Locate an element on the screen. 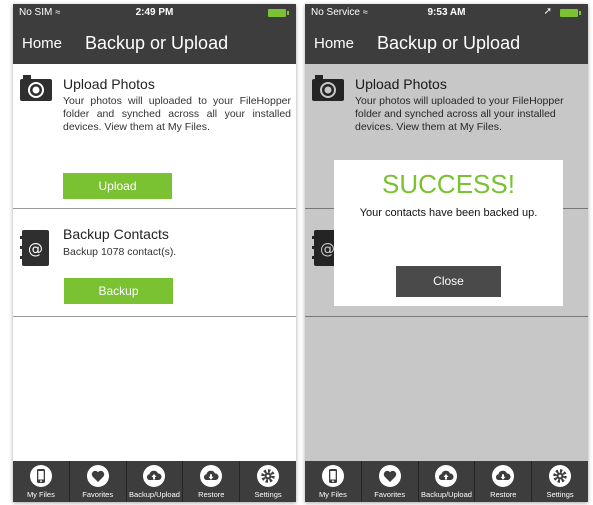 This screenshot has width=593, height=505. status-bar: No SIM ≈ 2:49 PM is located at coordinates (154, 13).